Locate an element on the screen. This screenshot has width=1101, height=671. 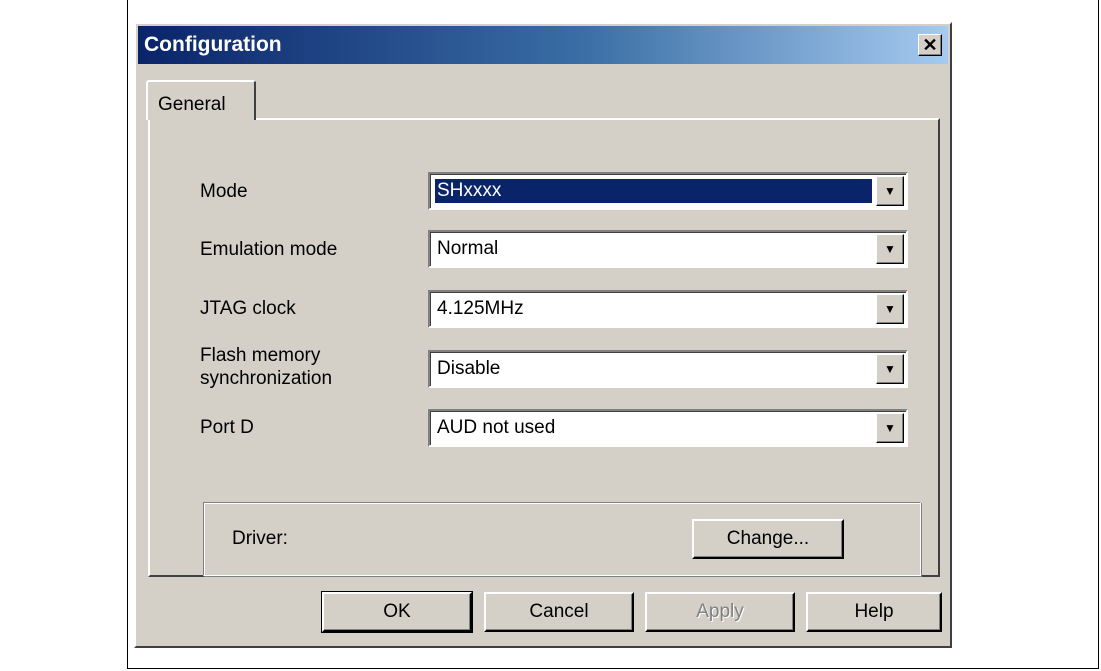
flash-memory-sync-label: Flash memory synchronization is located at coordinates (266, 367).